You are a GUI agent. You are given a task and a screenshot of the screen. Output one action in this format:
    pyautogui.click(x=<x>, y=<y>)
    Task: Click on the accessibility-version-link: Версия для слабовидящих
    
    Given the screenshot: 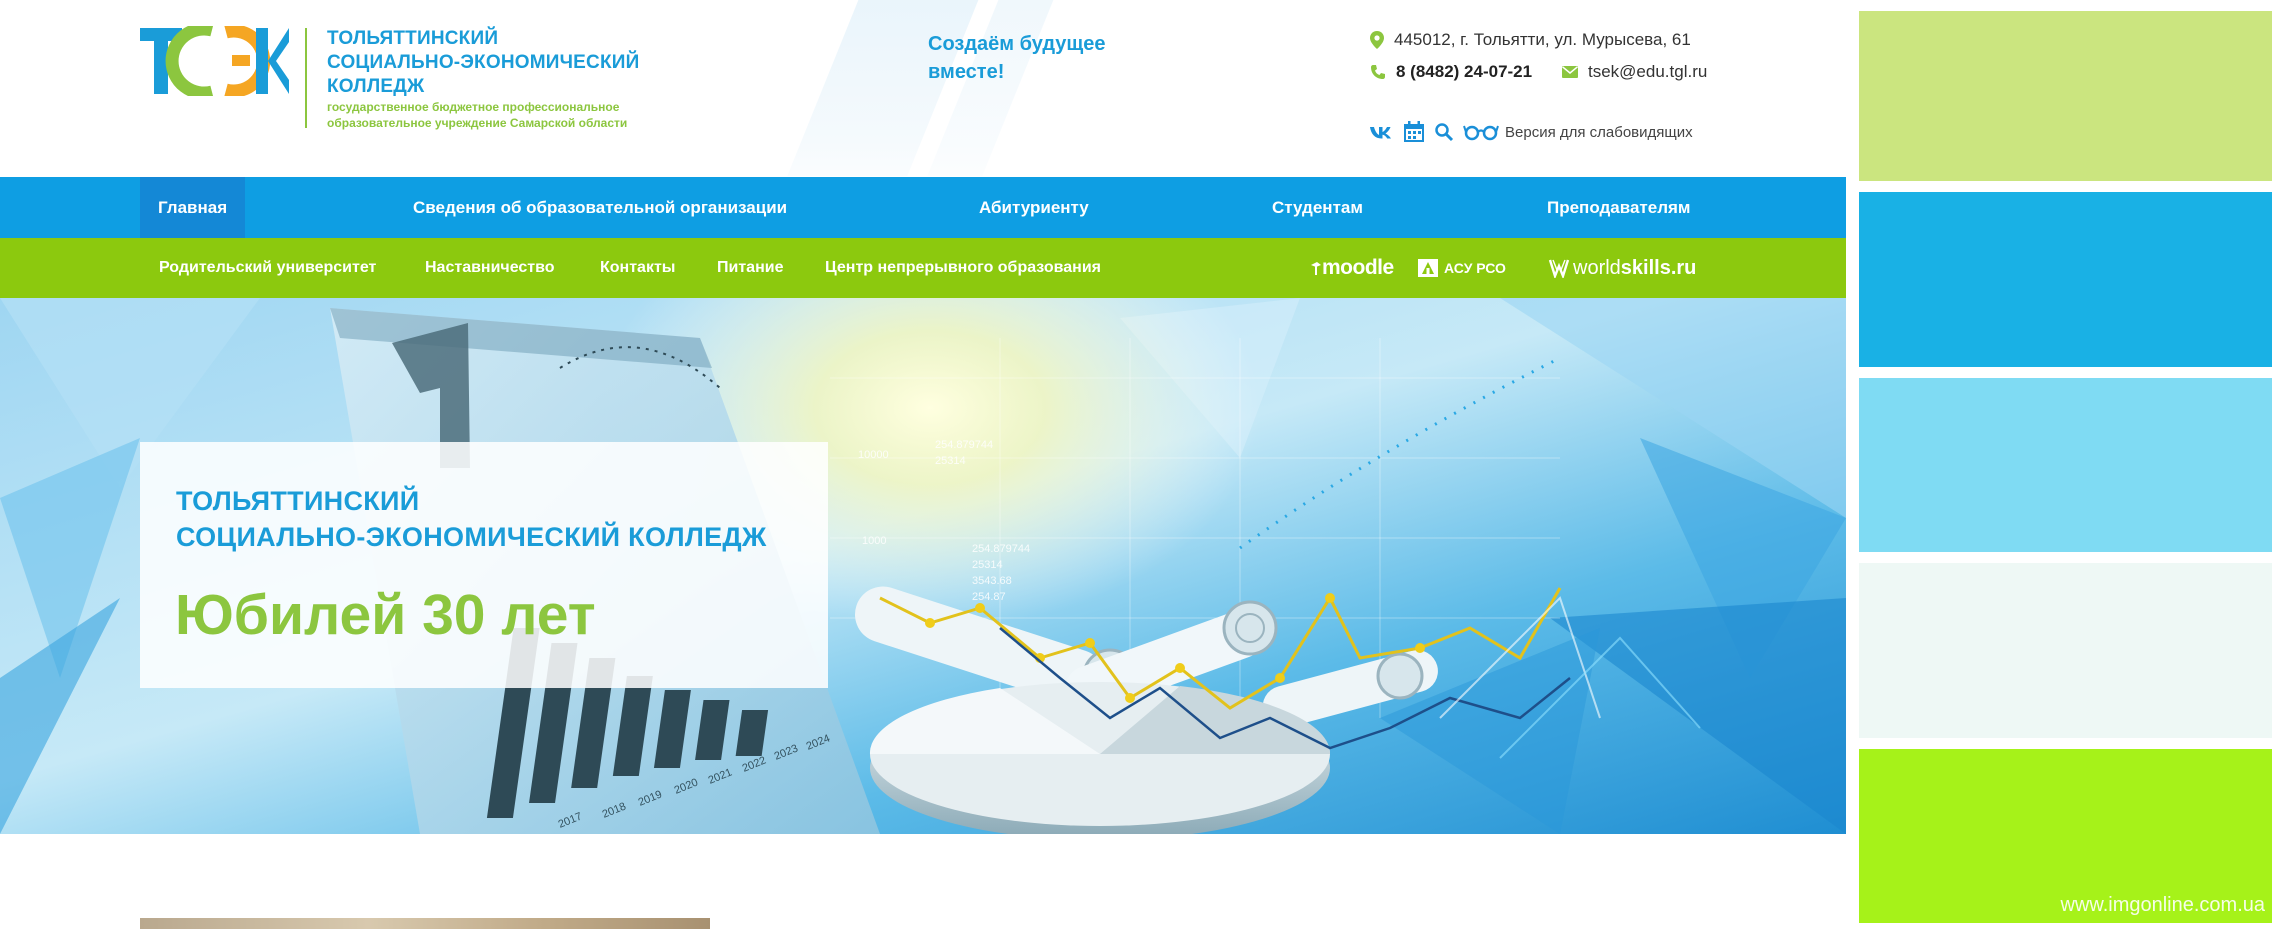 What is the action you would take?
    pyautogui.click(x=1578, y=132)
    